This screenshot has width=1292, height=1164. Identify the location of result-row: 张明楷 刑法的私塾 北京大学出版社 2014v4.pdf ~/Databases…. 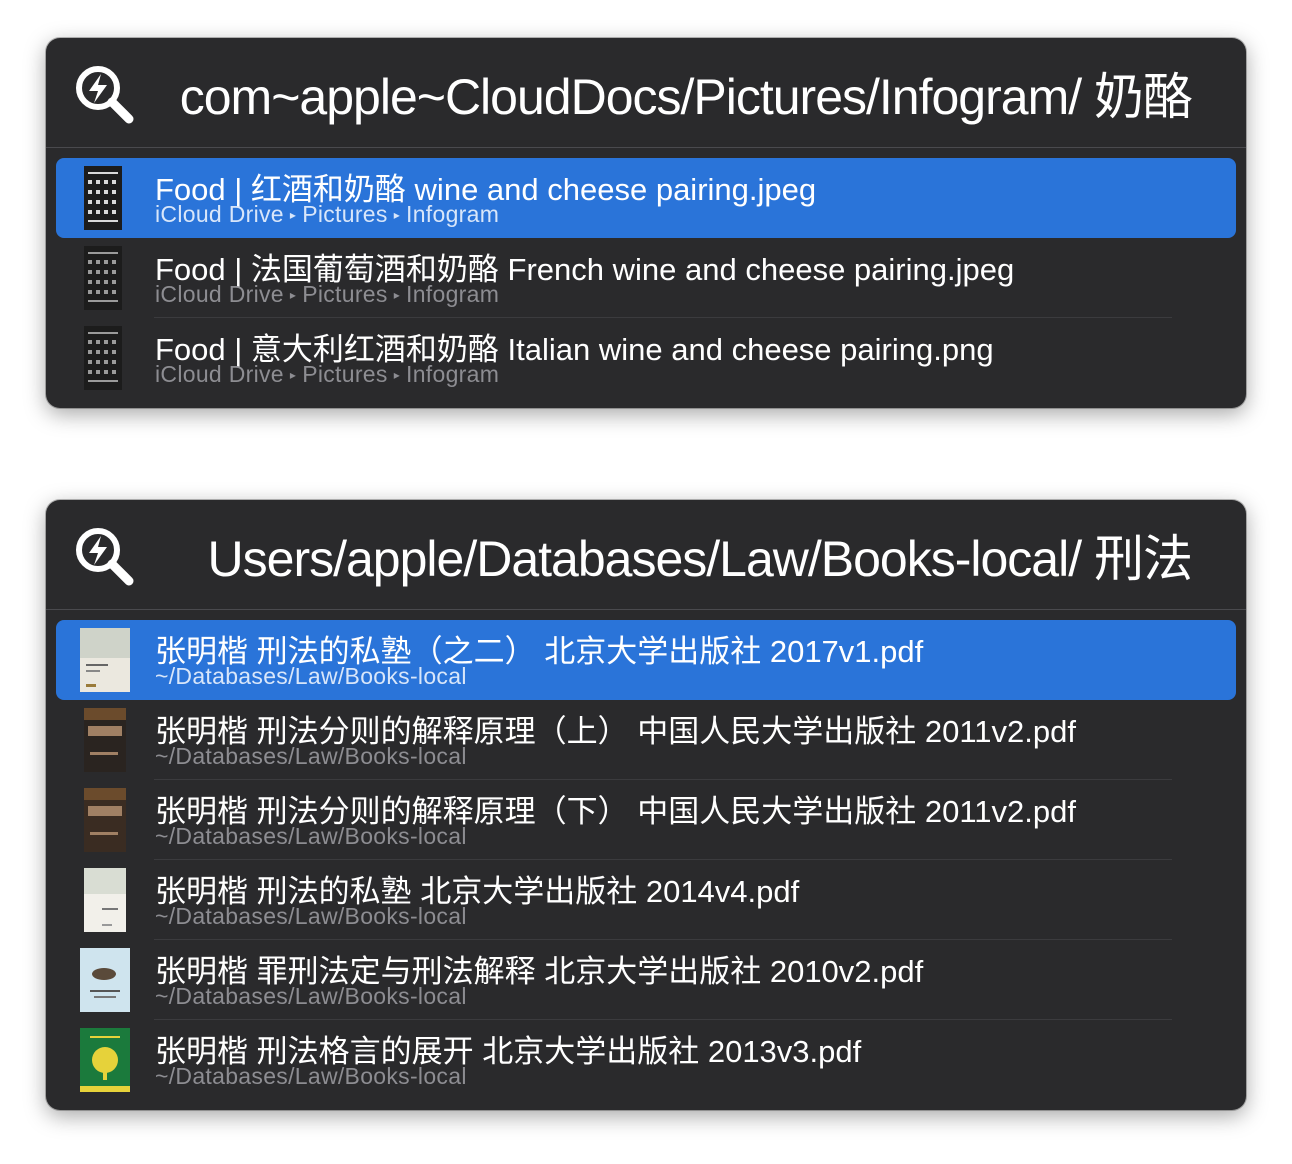
(646, 900).